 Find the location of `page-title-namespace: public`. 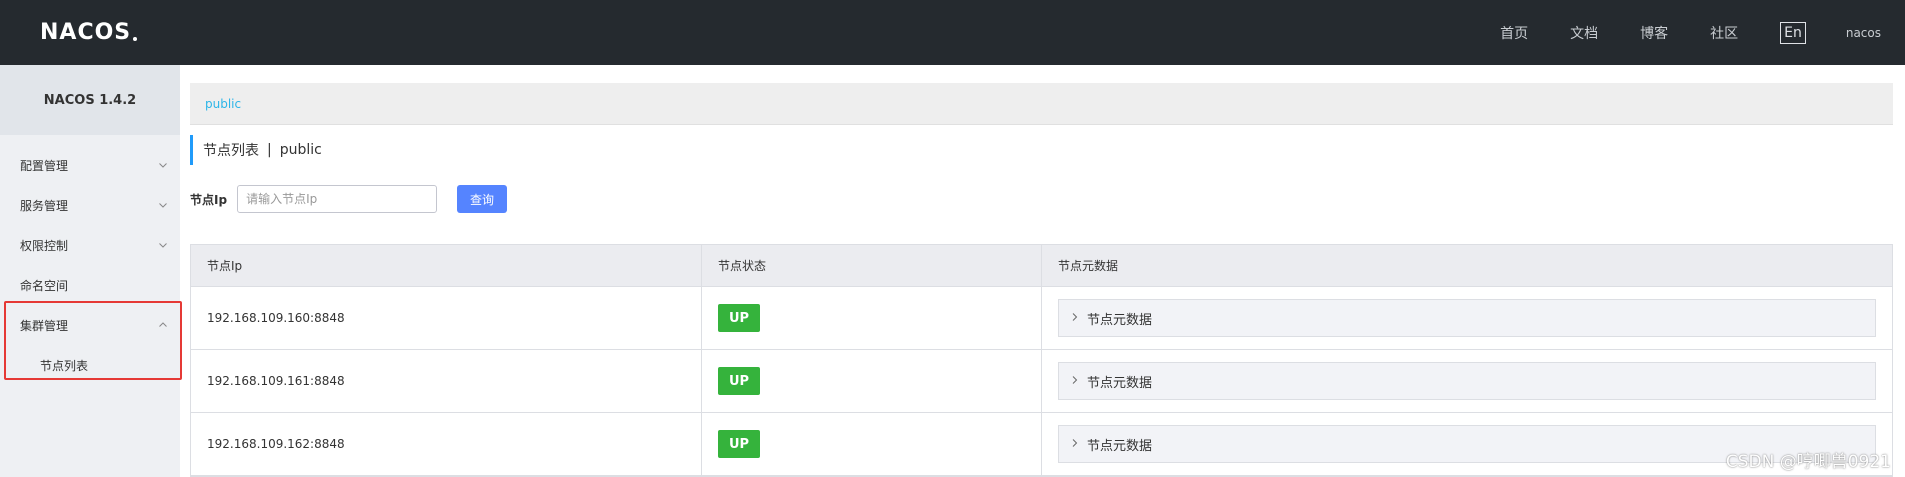

page-title-namespace: public is located at coordinates (300, 150).